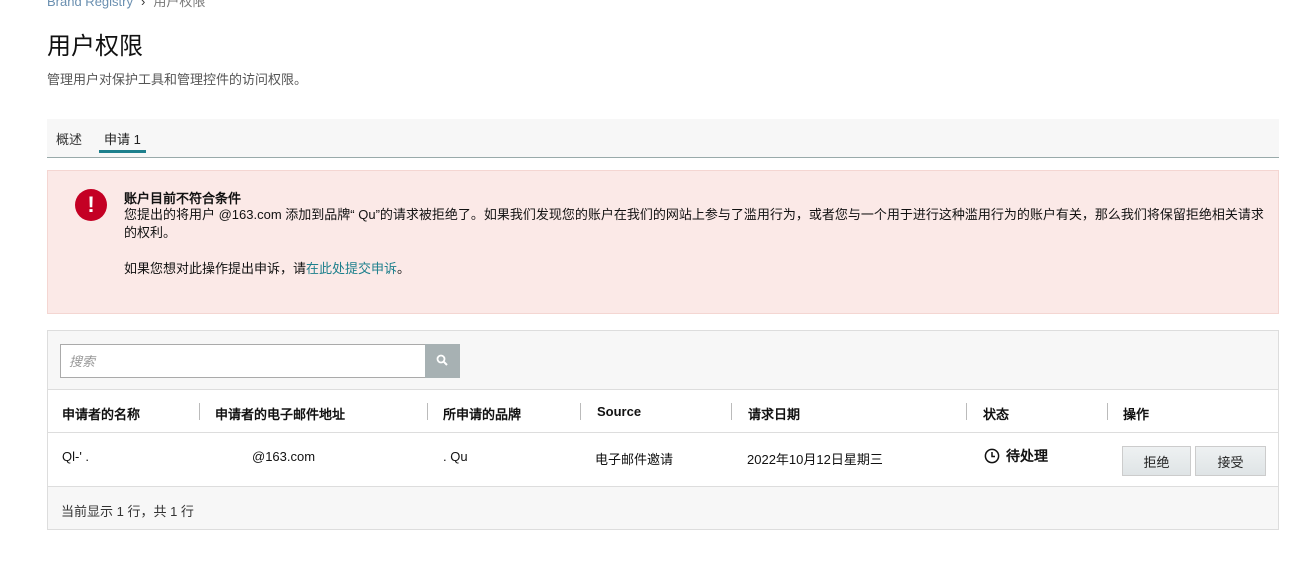  What do you see at coordinates (663, 138) in the screenshot?
I see `tabs-bar: 概述 申请 1` at bounding box center [663, 138].